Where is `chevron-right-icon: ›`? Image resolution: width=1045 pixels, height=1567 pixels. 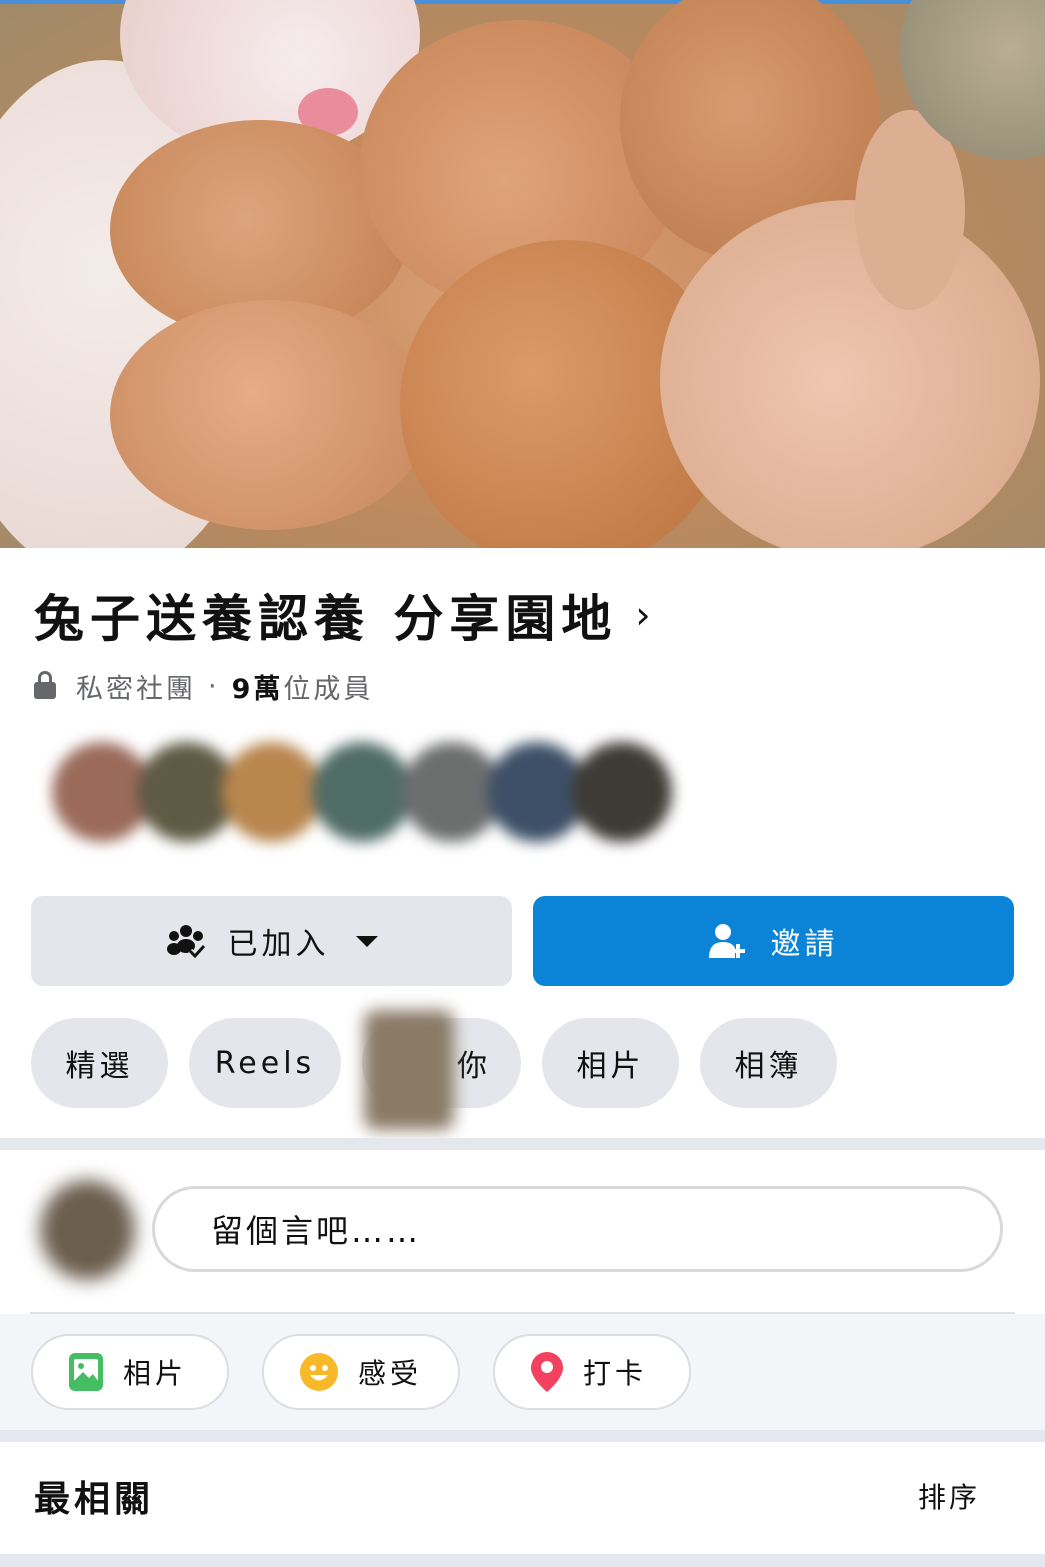 chevron-right-icon: › is located at coordinates (643, 615).